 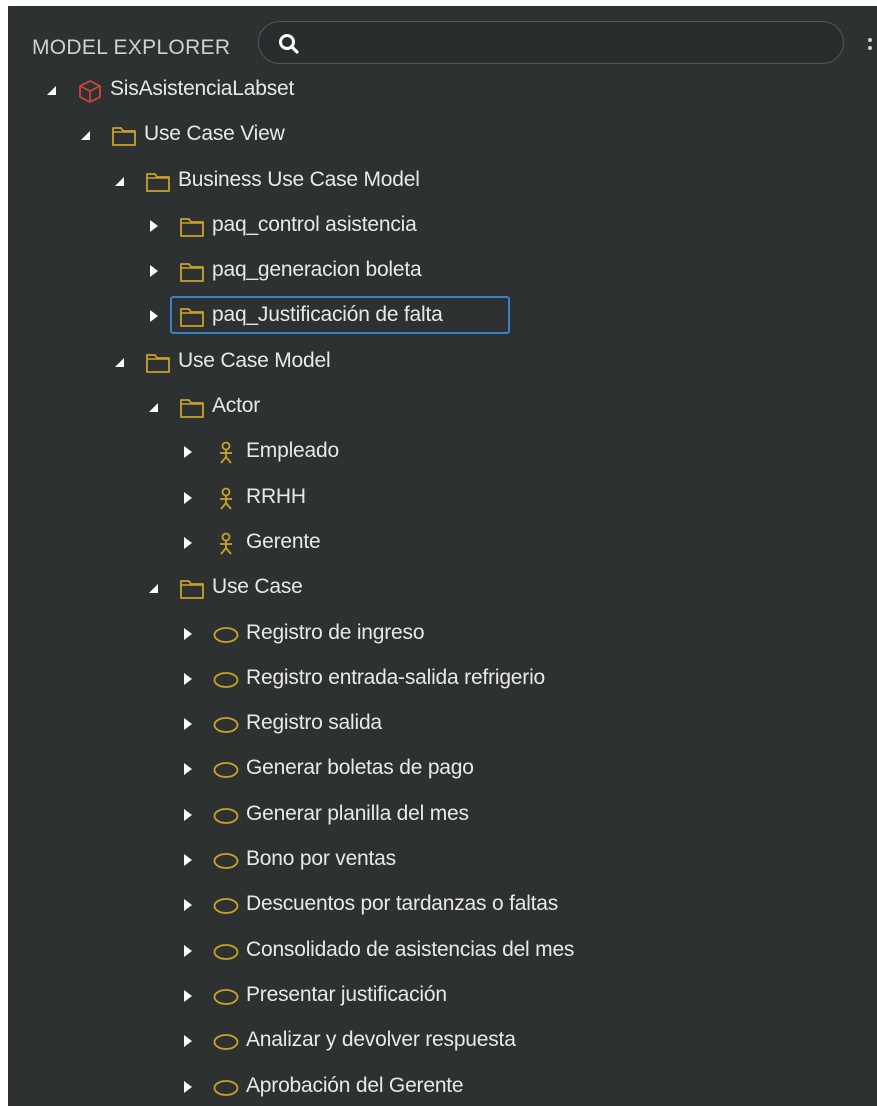 I want to click on selection-highlight, so click(x=340, y=315).